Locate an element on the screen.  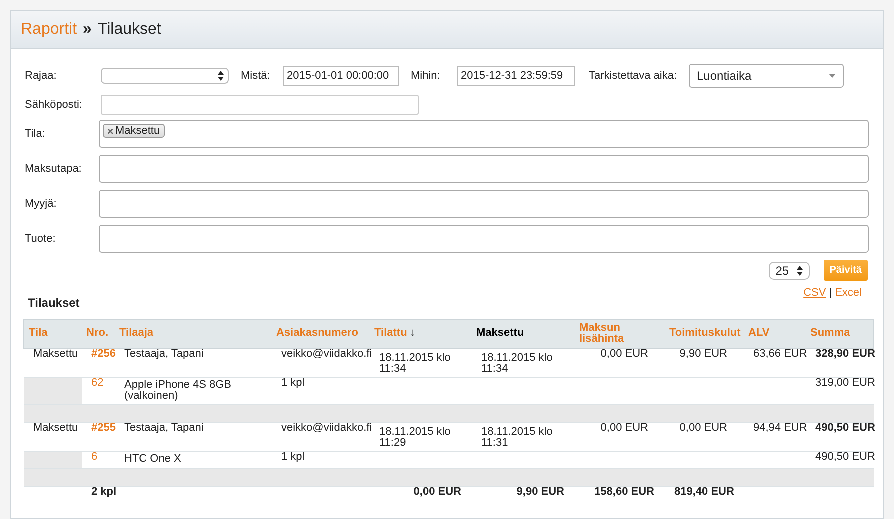
excel-link: Excel is located at coordinates (848, 293).